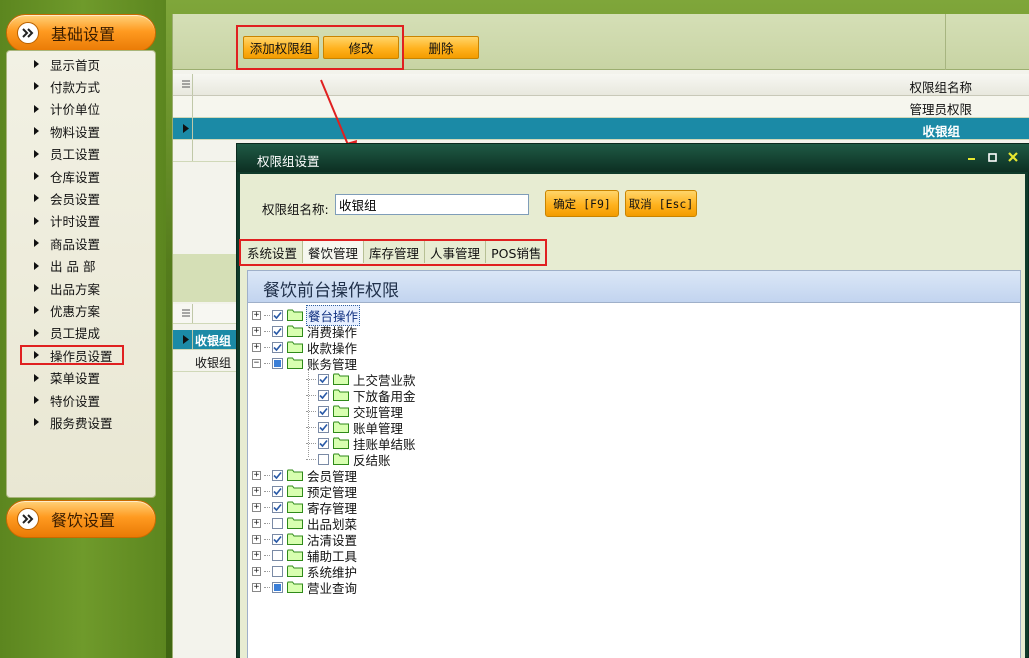  I want to click on confirm-button: 确定 [F9], so click(582, 203).